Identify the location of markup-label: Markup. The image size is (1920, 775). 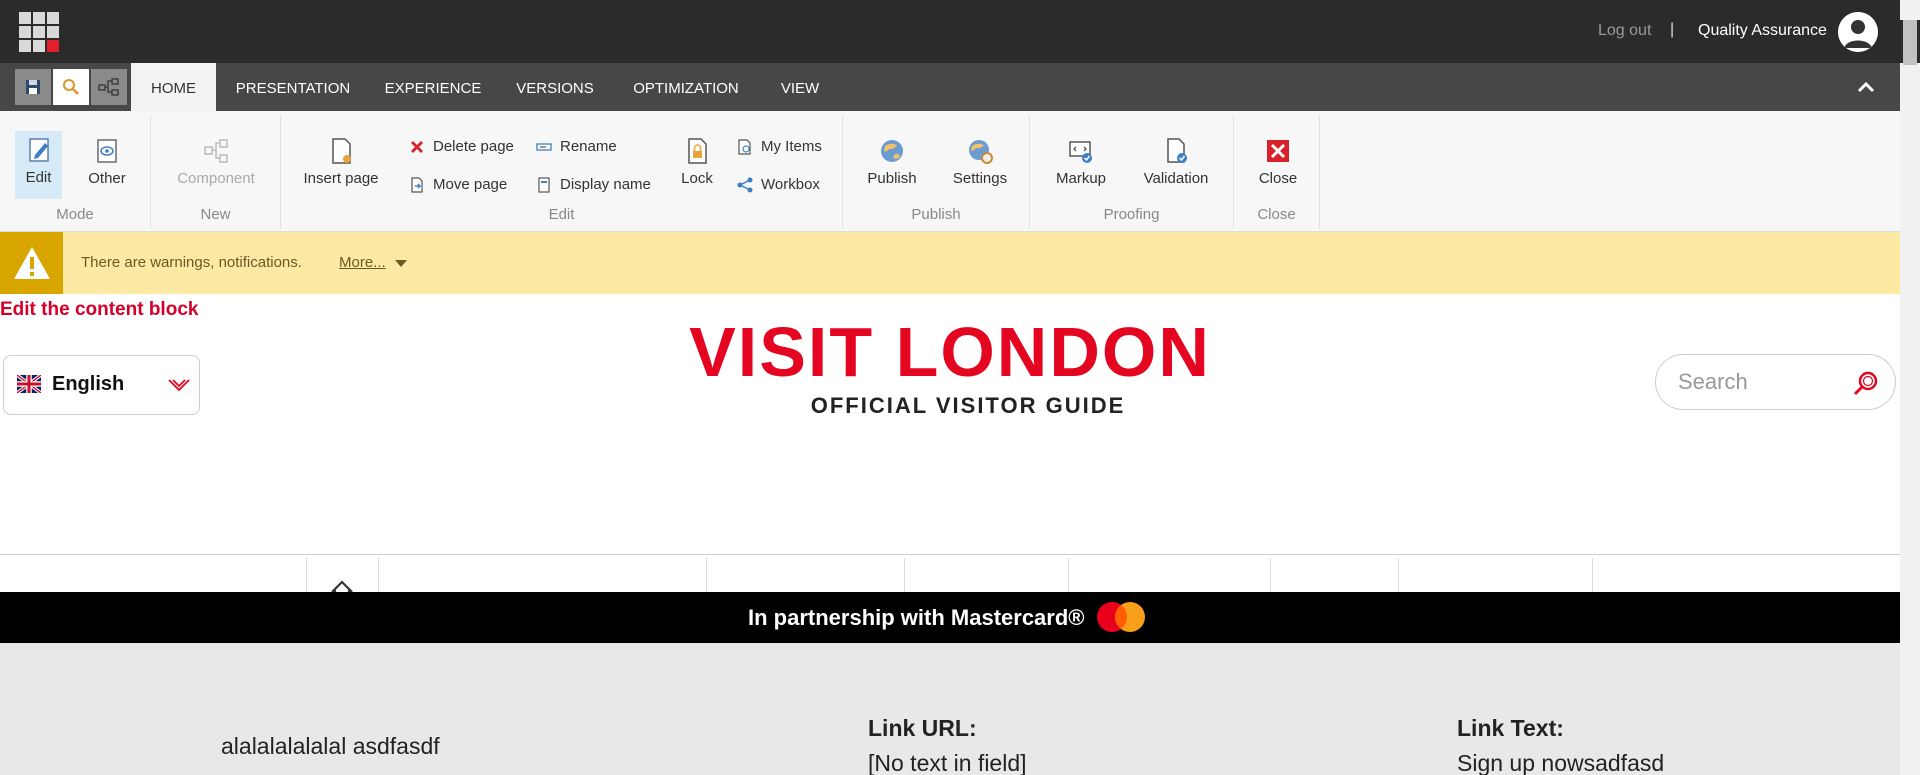
(1081, 178).